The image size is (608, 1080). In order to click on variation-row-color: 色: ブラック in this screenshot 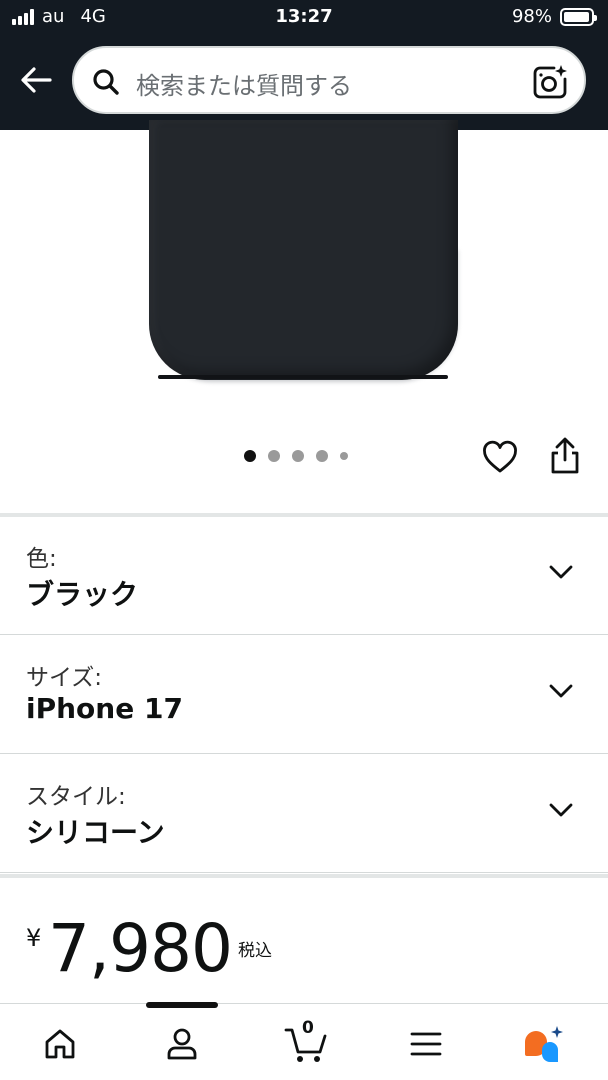, I will do `click(304, 576)`.